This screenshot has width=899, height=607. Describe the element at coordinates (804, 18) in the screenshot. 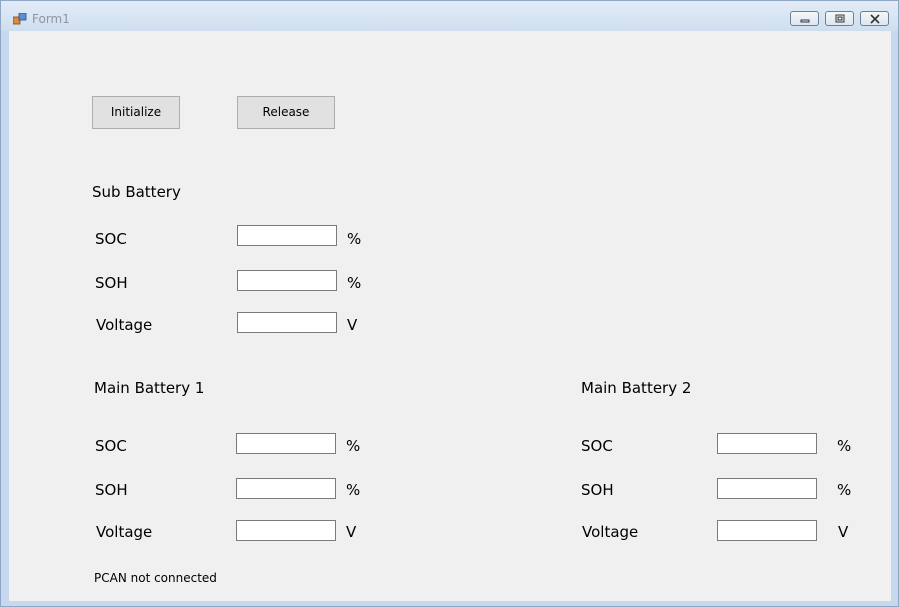

I see `minimize-button` at that location.